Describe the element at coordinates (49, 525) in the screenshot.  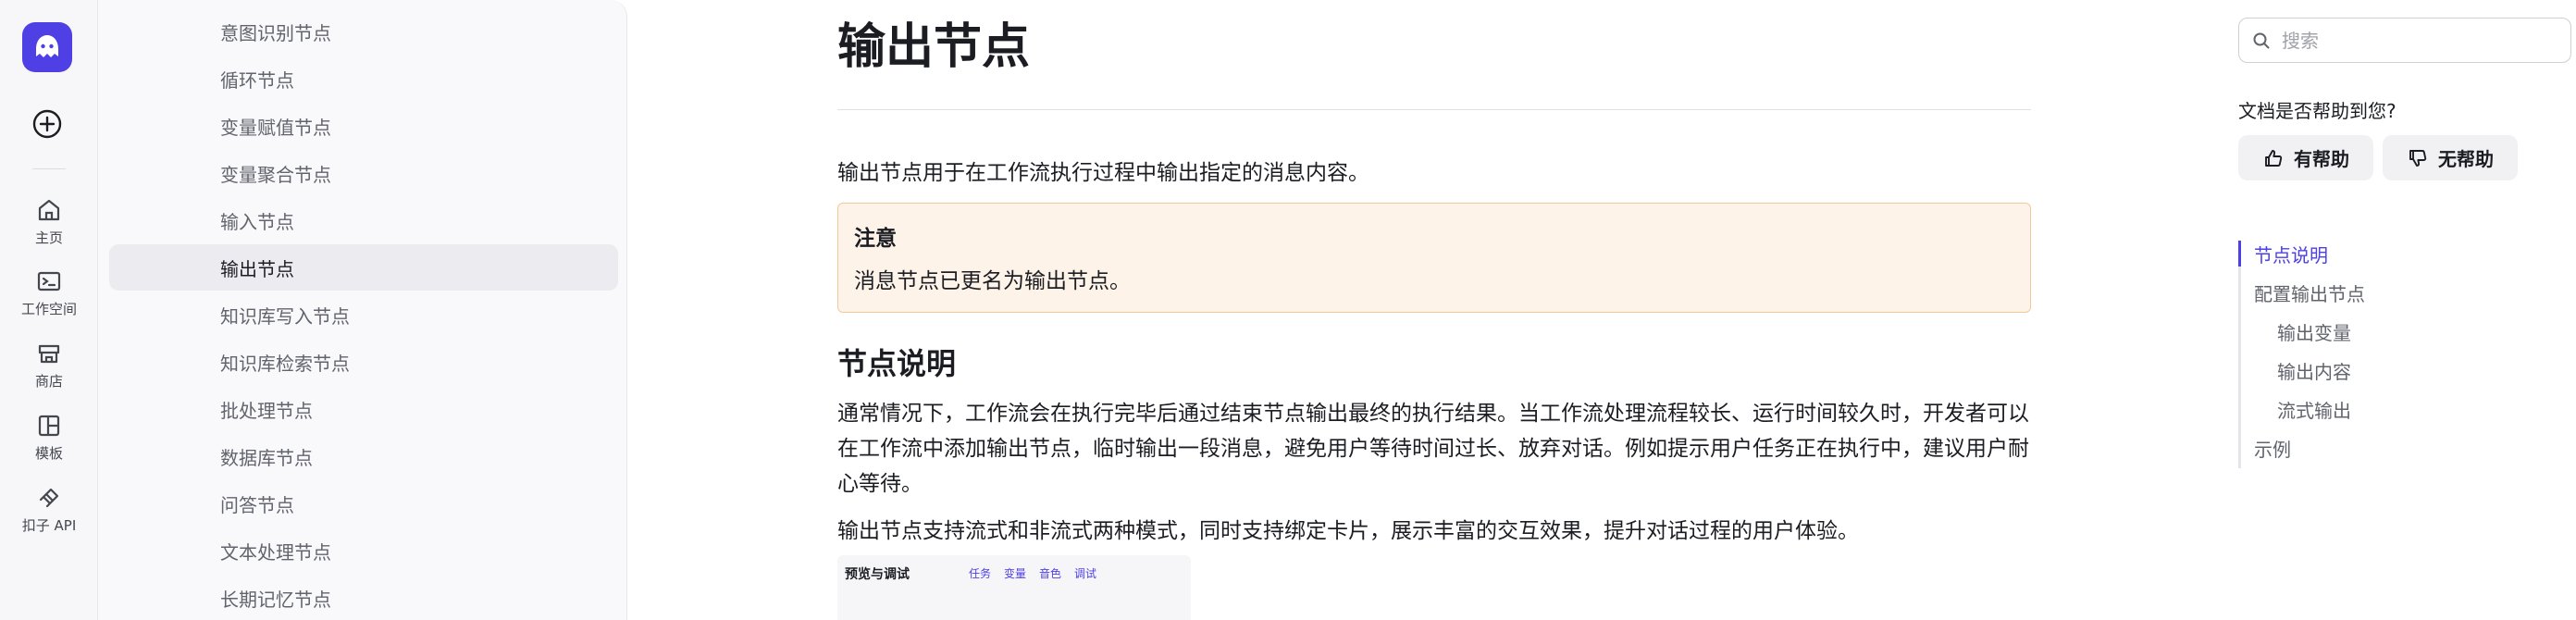
I see `rail-label-api: 扣子 API` at that location.